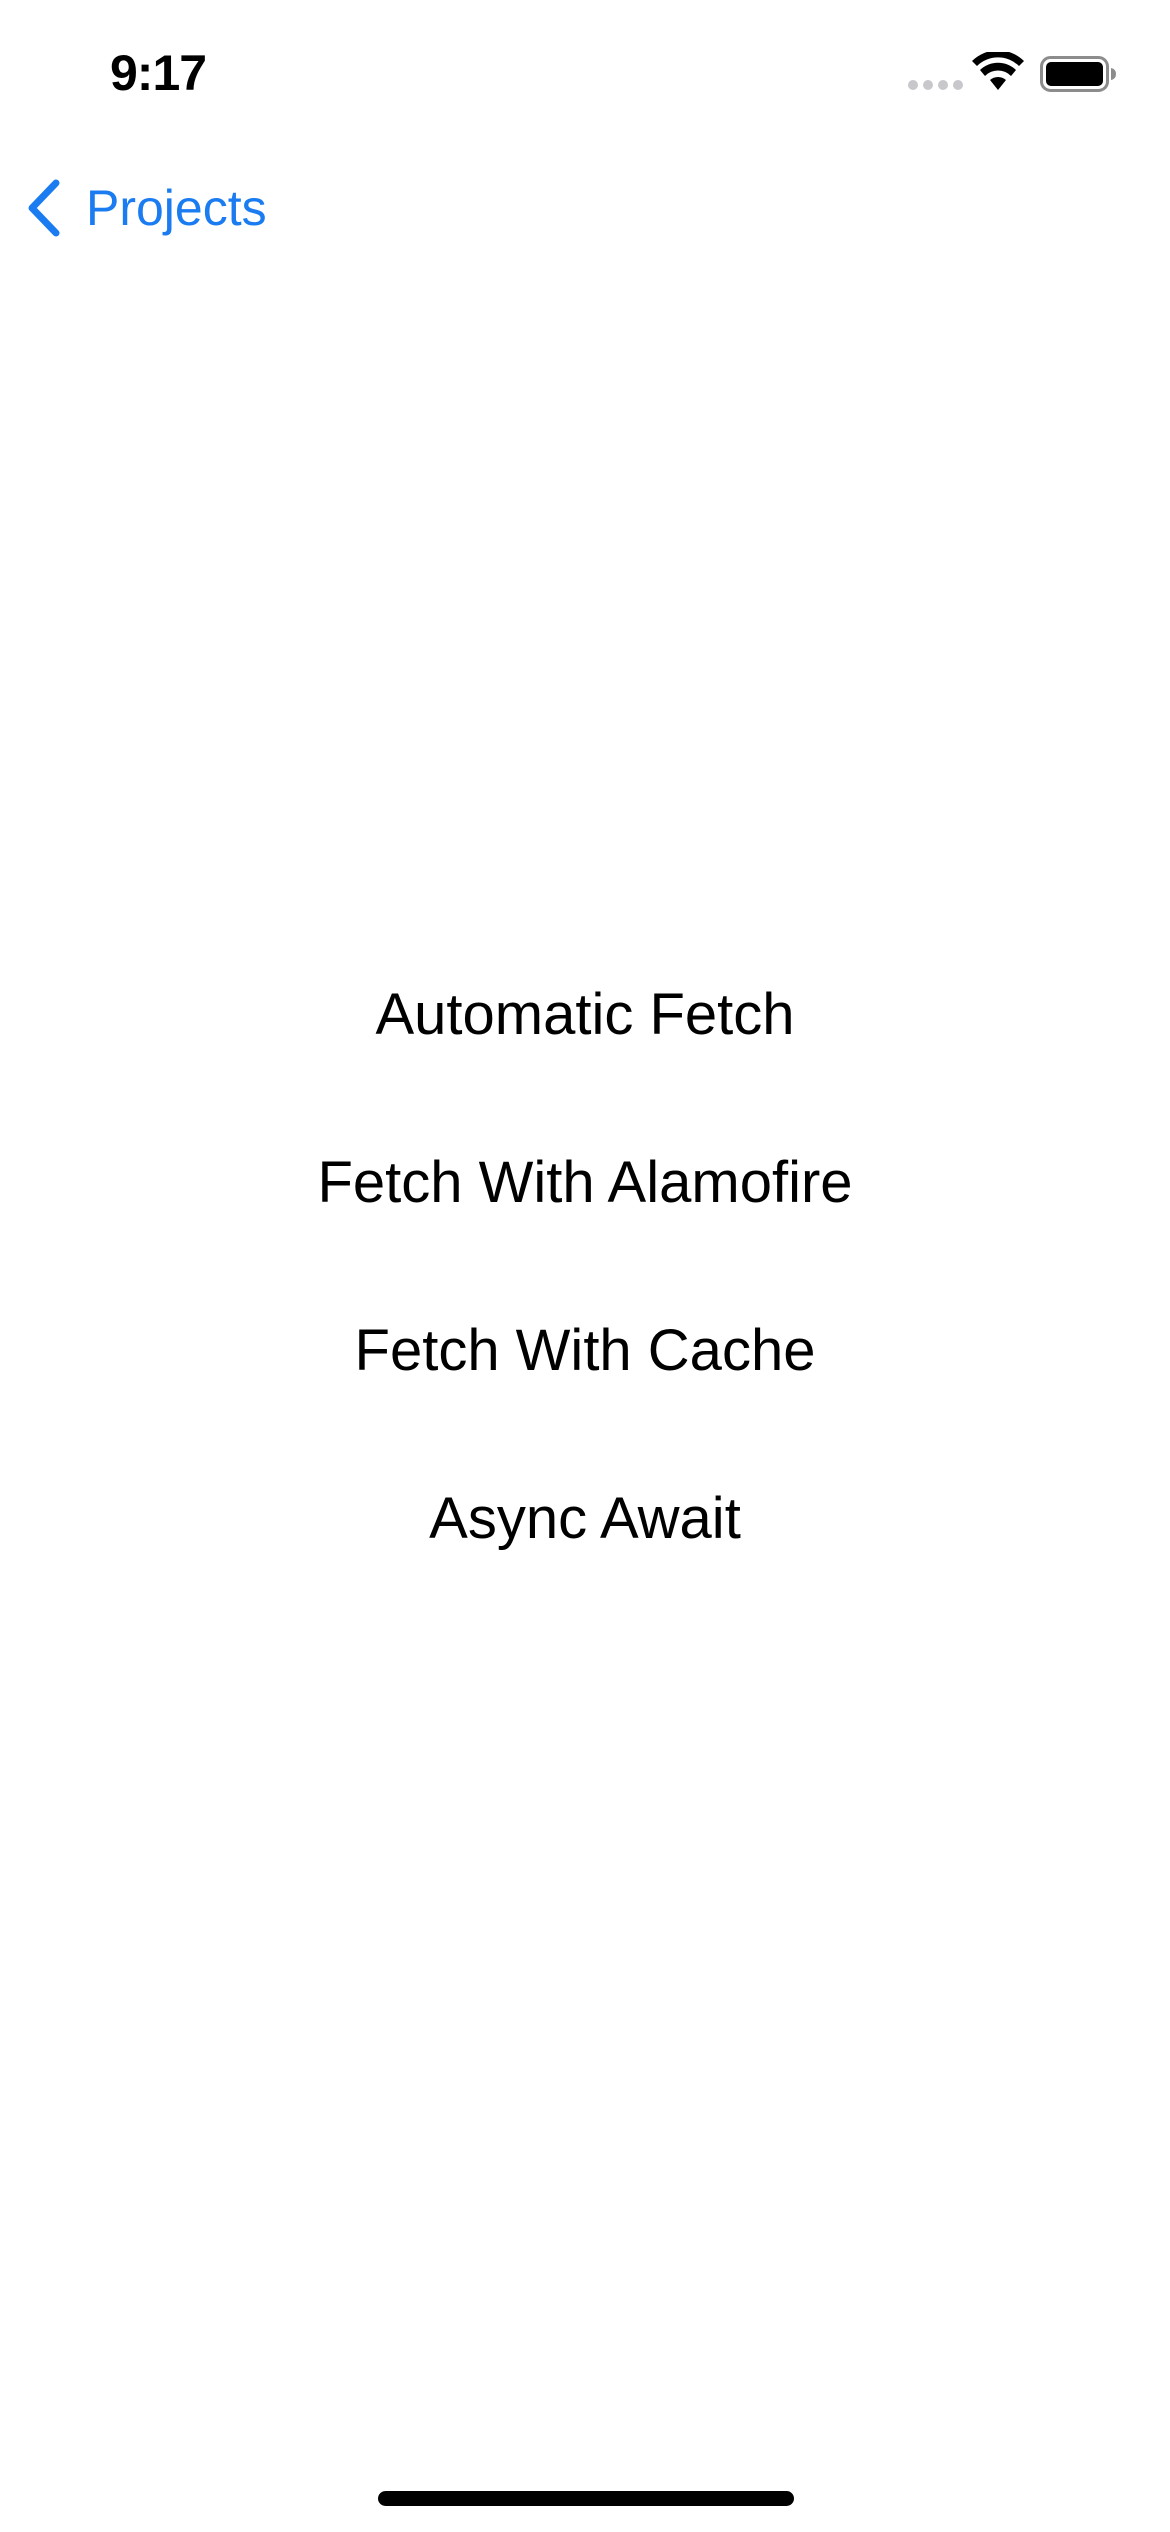  Describe the element at coordinates (585, 1548) in the screenshot. I see `async-await-button: Async Await` at that location.